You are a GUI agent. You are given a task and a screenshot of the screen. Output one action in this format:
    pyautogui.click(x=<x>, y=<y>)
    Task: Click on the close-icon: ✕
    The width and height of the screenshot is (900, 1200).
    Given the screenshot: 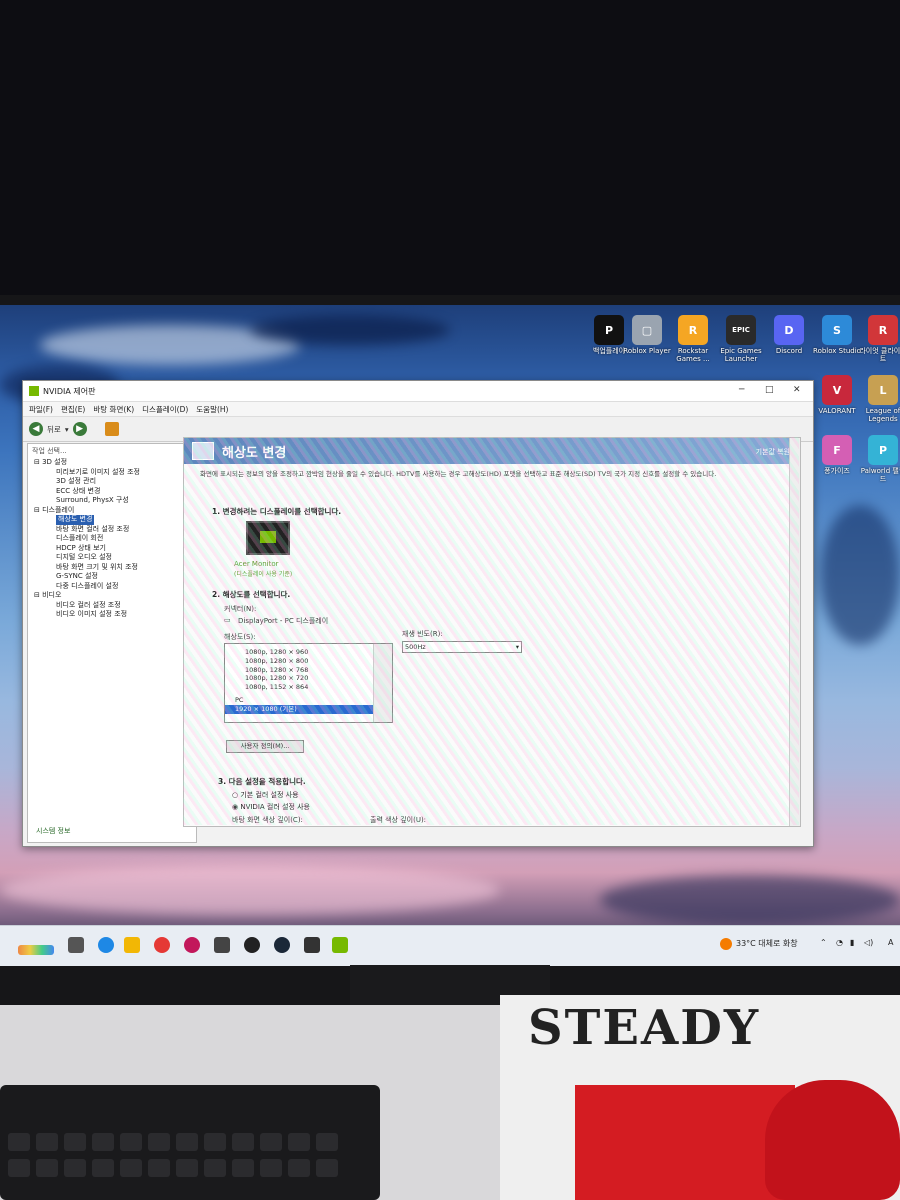 What is the action you would take?
    pyautogui.click(x=797, y=390)
    